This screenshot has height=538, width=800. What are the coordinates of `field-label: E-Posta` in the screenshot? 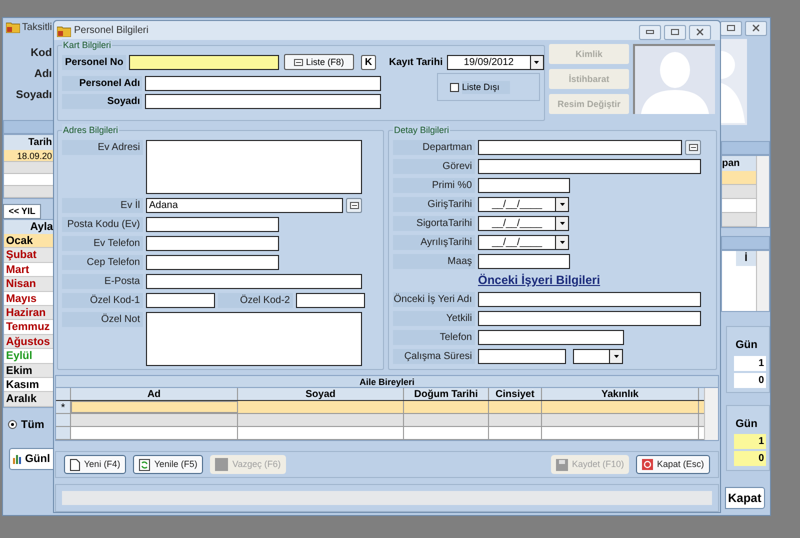 It's located at (102, 282).